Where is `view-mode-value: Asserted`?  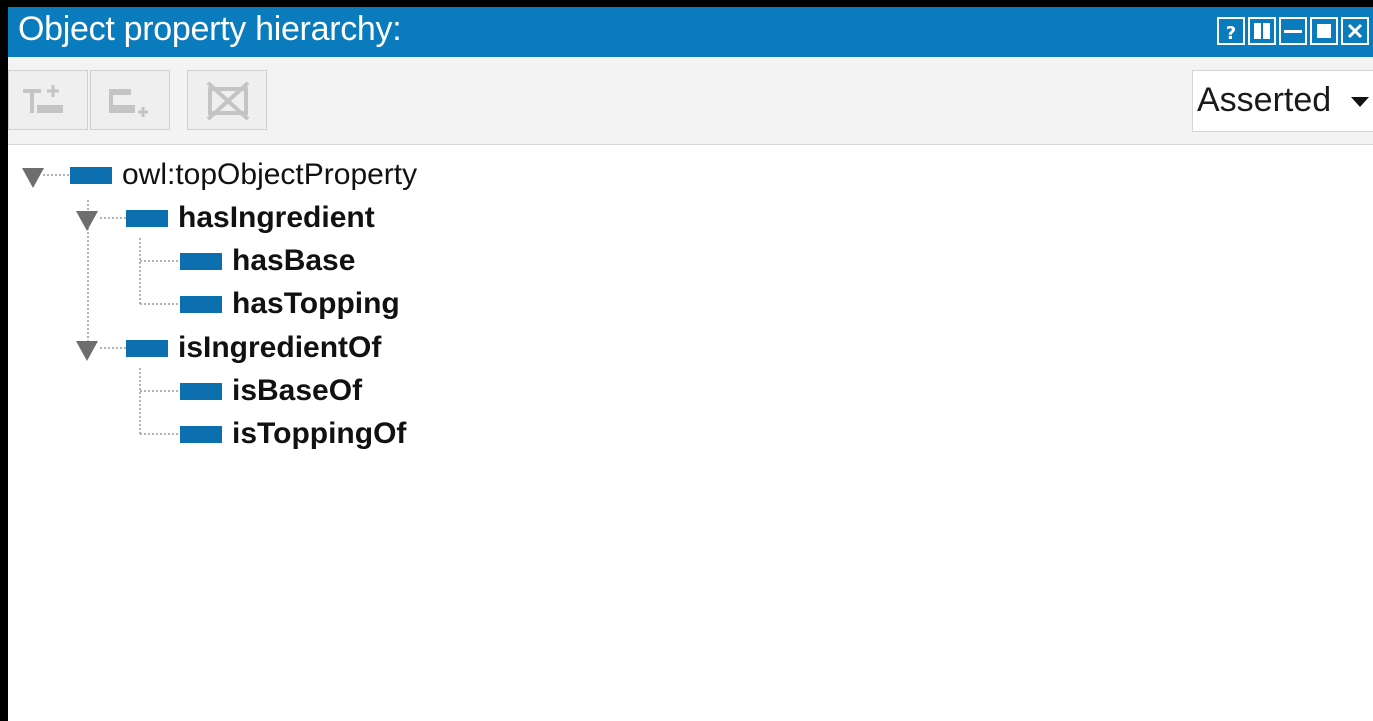 view-mode-value: Asserted is located at coordinates (1264, 100).